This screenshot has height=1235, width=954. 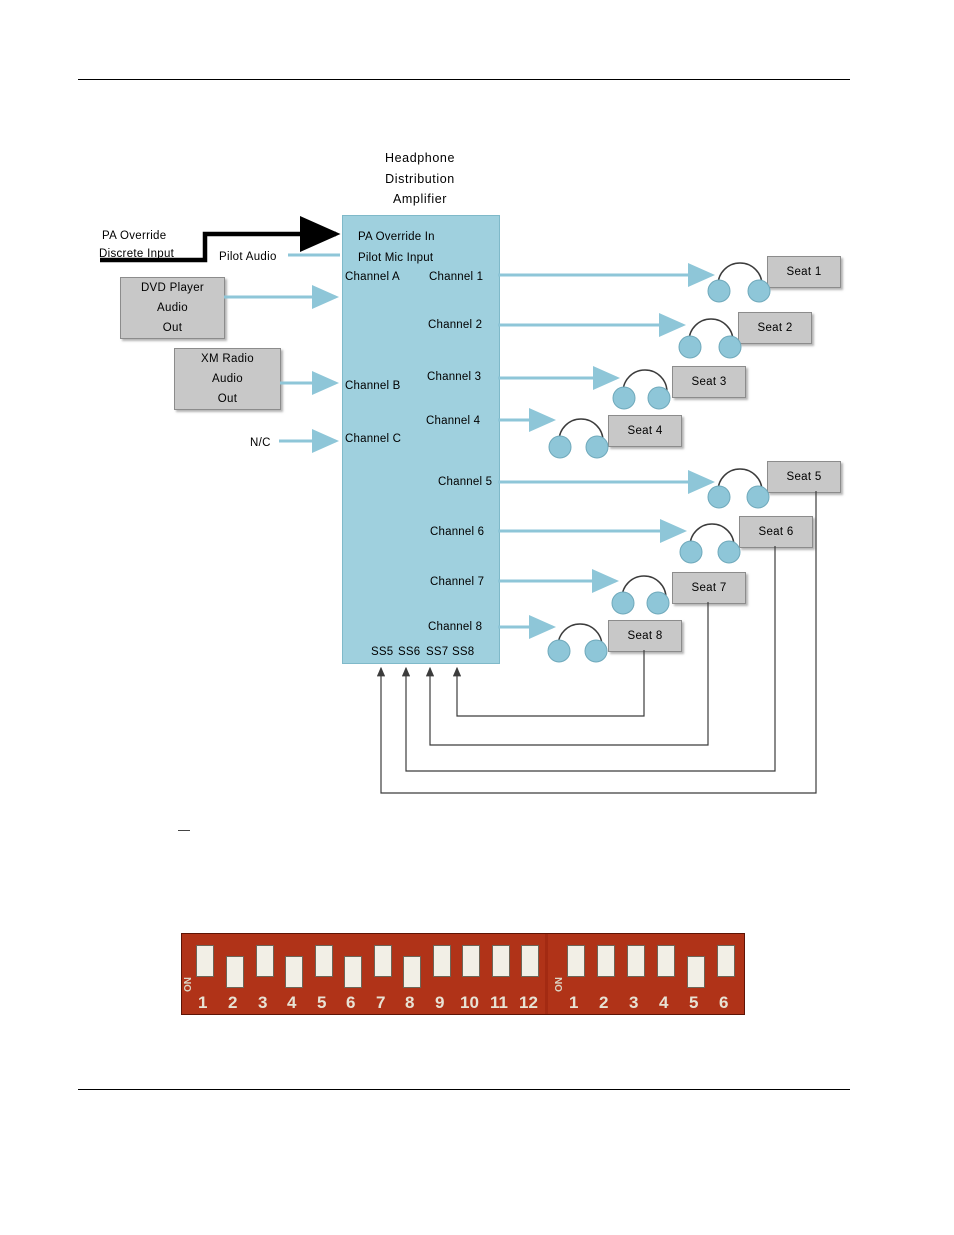 What do you see at coordinates (188, 984) in the screenshot?
I see `dip-on-label-left: ON` at bounding box center [188, 984].